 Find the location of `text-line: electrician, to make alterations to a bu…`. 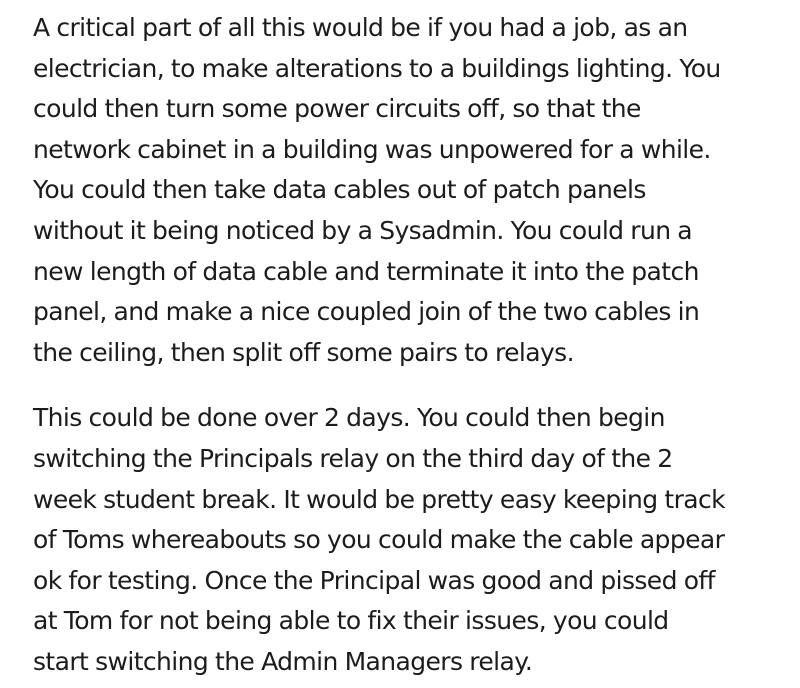

text-line: electrician, to make alterations to a bu… is located at coordinates (377, 68).